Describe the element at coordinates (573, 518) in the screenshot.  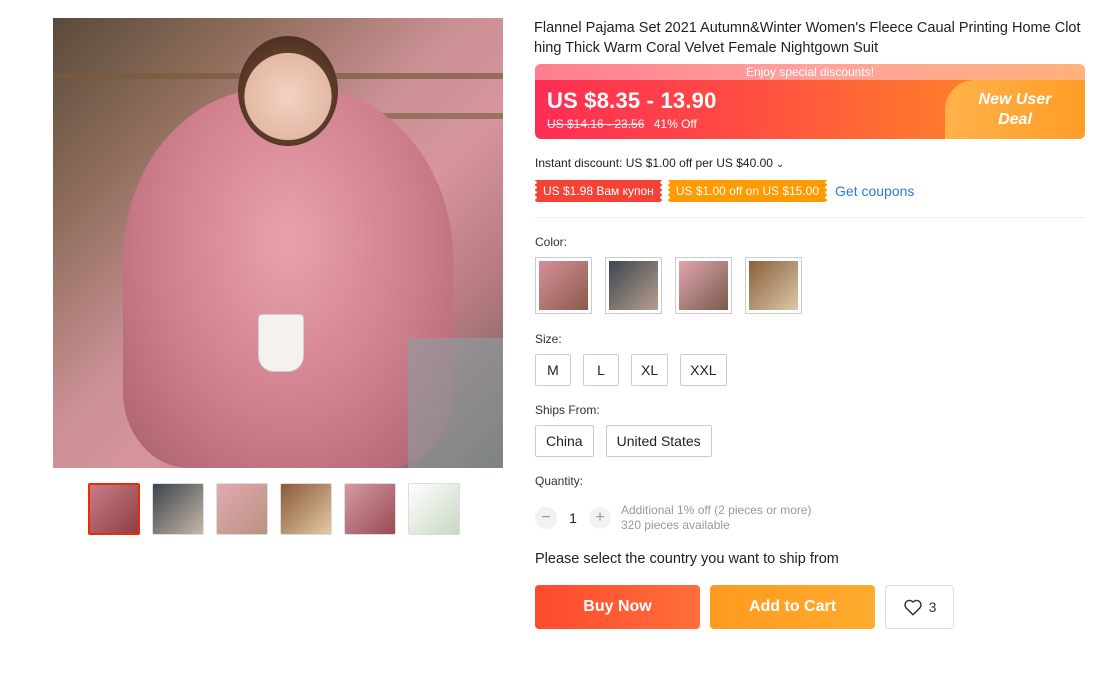
I see `quantity-value: 1` at that location.